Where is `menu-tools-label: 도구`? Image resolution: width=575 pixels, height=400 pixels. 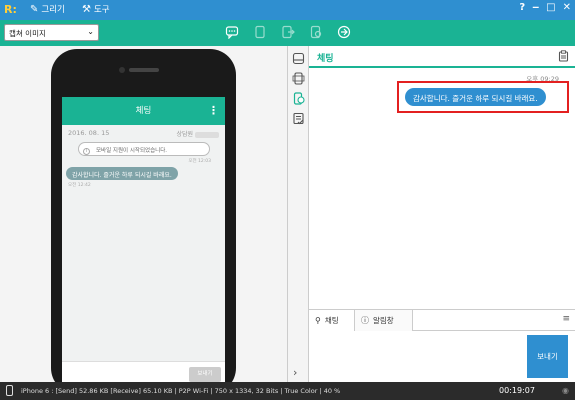
menu-tools-label: 도구 is located at coordinates (101, 10).